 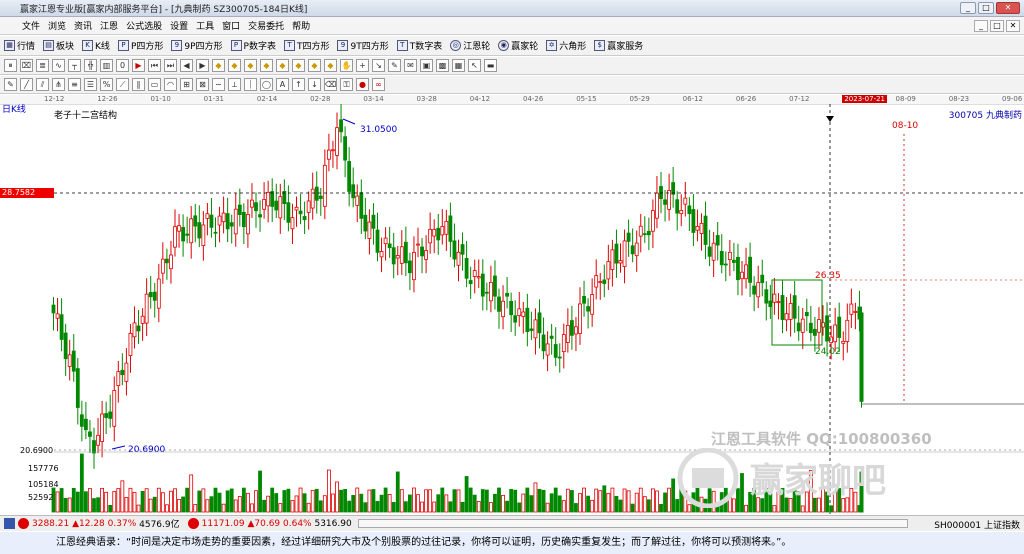 I want to click on list-icon: ≣, so click(x=42, y=65).